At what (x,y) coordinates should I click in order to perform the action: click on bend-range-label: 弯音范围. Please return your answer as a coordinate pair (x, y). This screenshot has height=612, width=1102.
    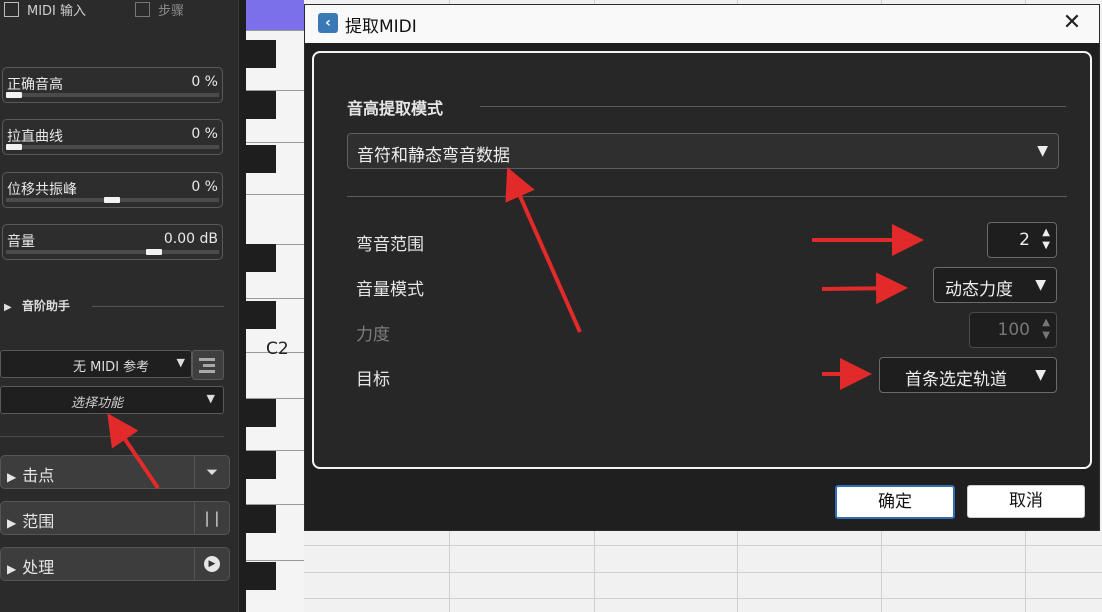
    Looking at the image, I should click on (390, 245).